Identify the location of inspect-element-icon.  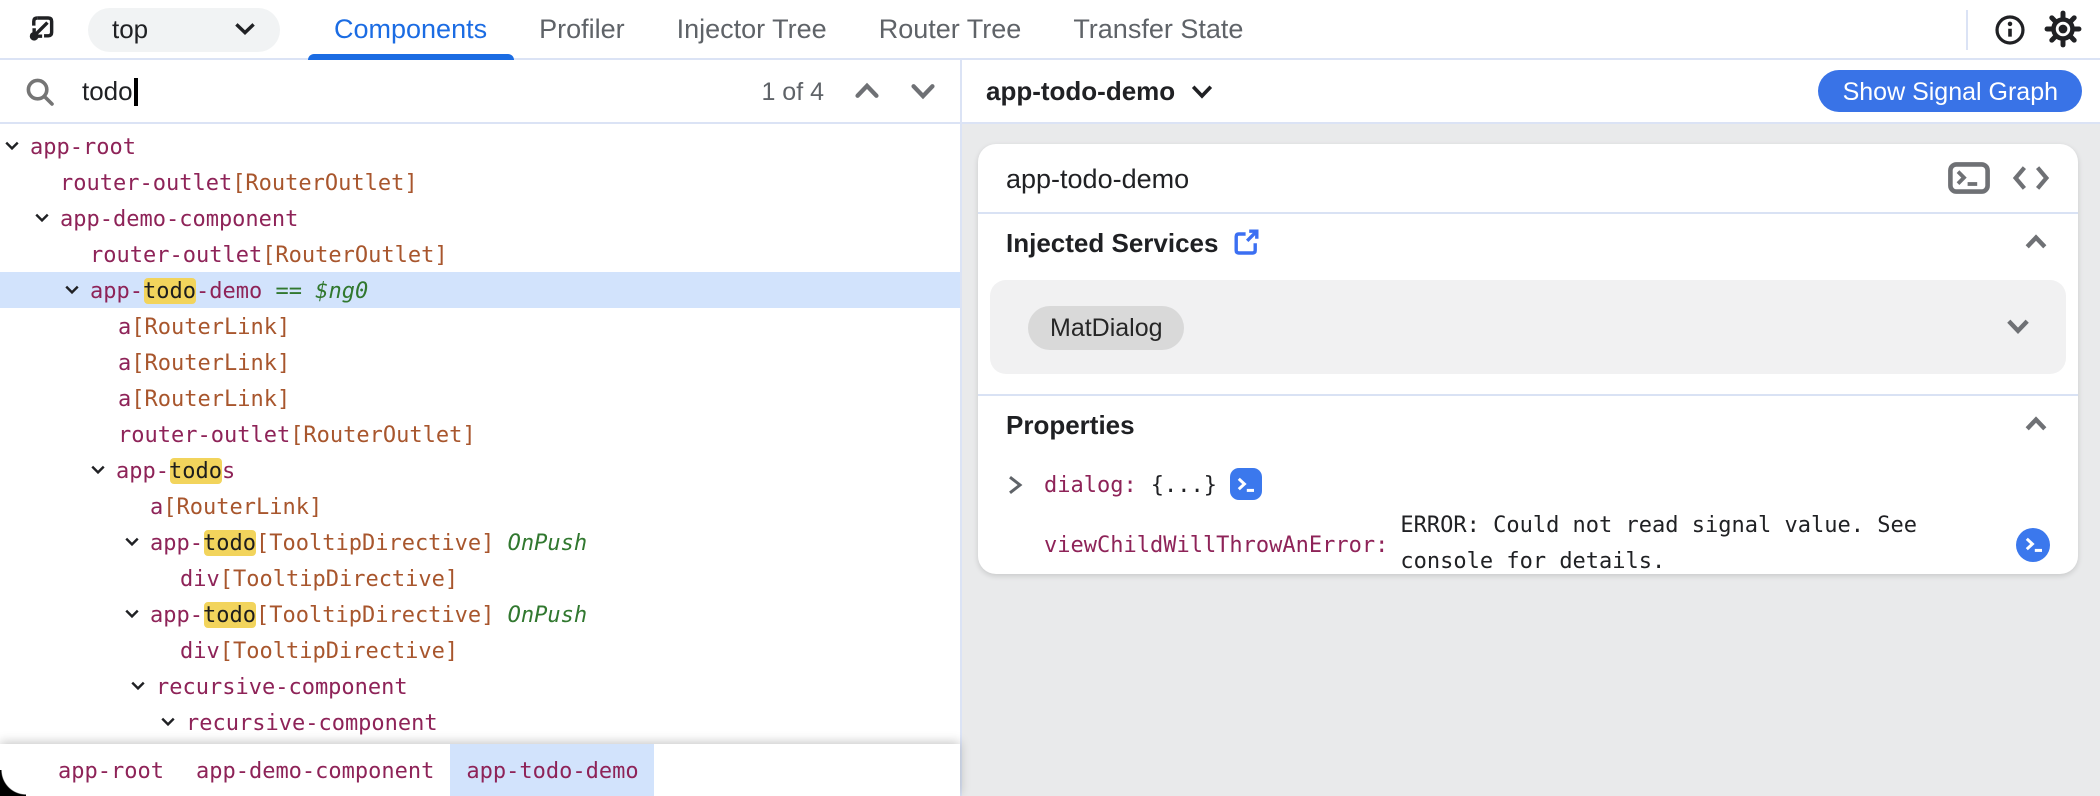
(40, 29).